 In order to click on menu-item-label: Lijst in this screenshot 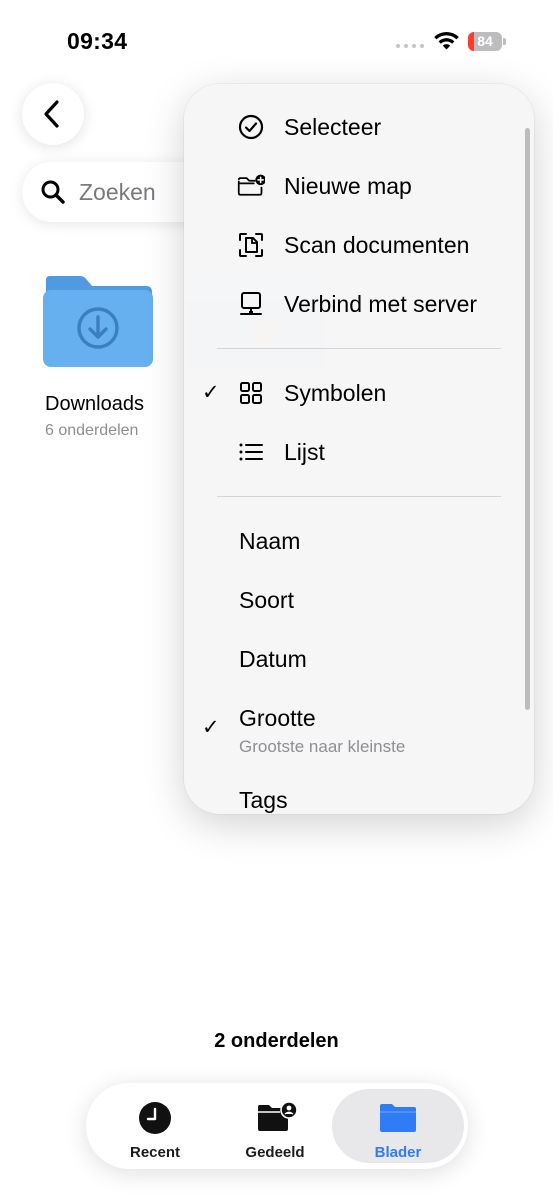, I will do `click(304, 452)`.